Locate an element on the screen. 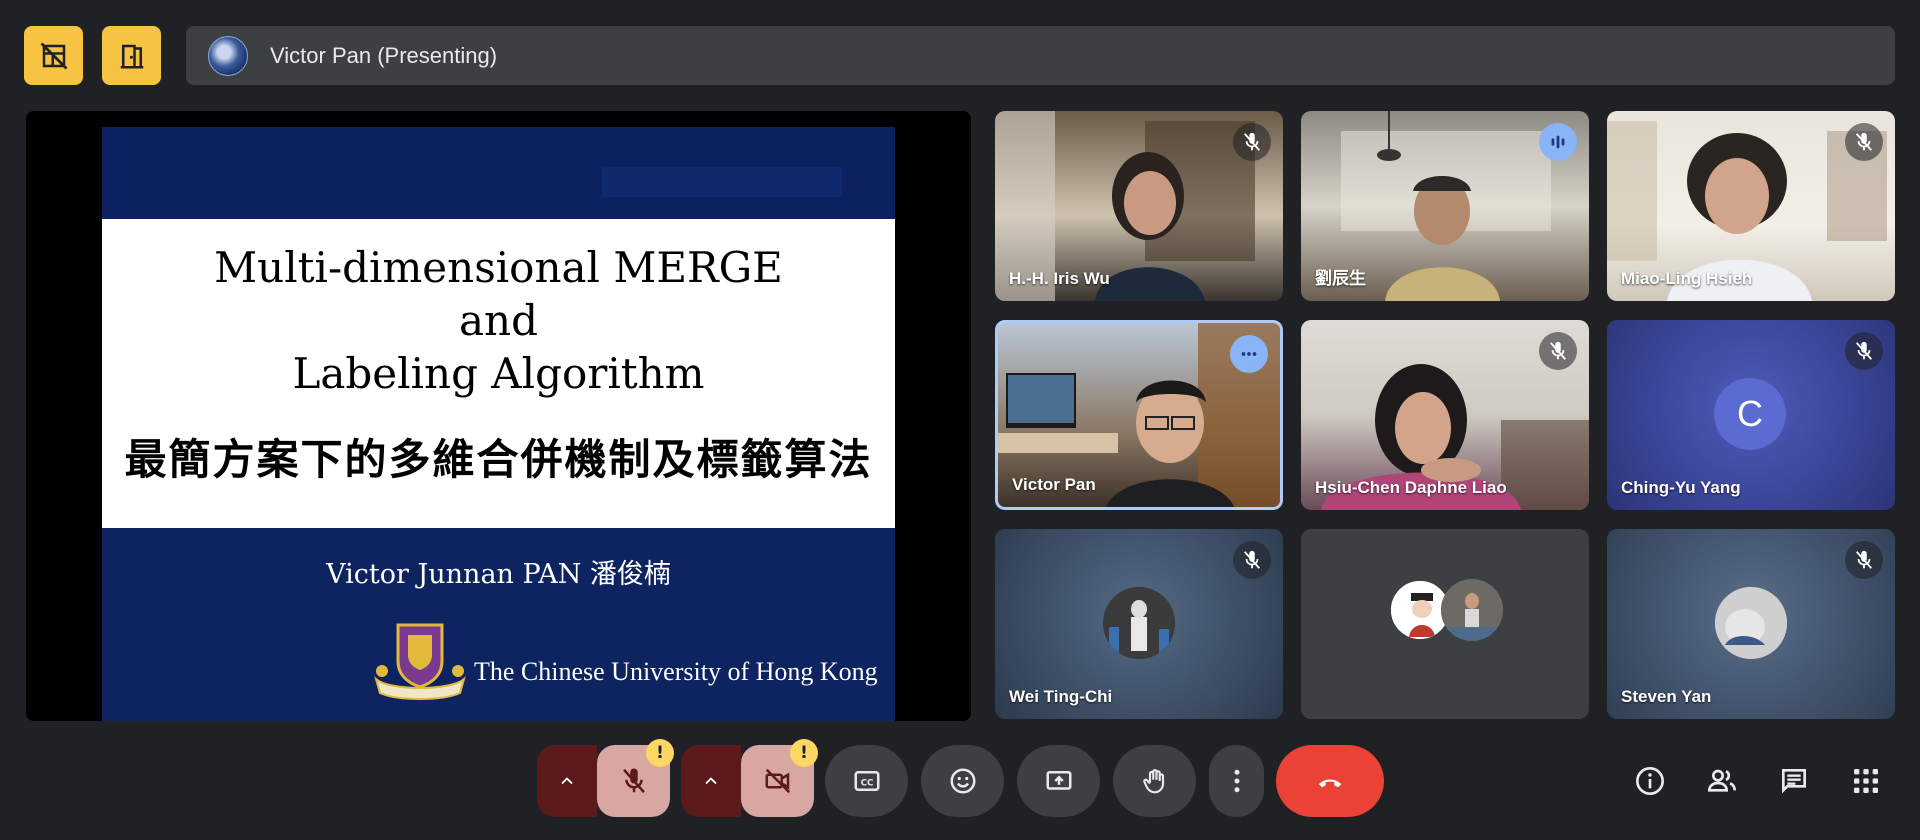  slide-university: The Chinese University of Hong Kong is located at coordinates (676, 671).